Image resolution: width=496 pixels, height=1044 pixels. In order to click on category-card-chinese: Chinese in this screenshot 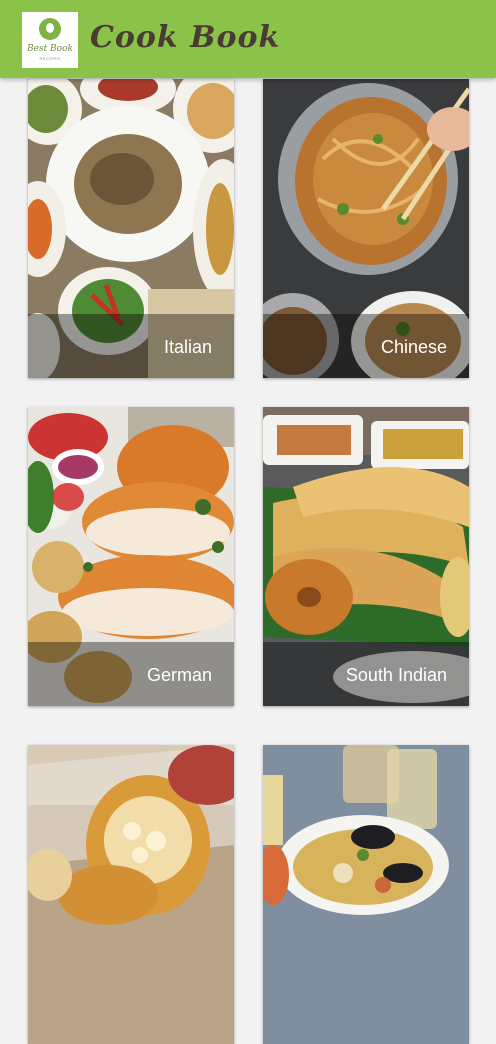, I will do `click(366, 228)`.